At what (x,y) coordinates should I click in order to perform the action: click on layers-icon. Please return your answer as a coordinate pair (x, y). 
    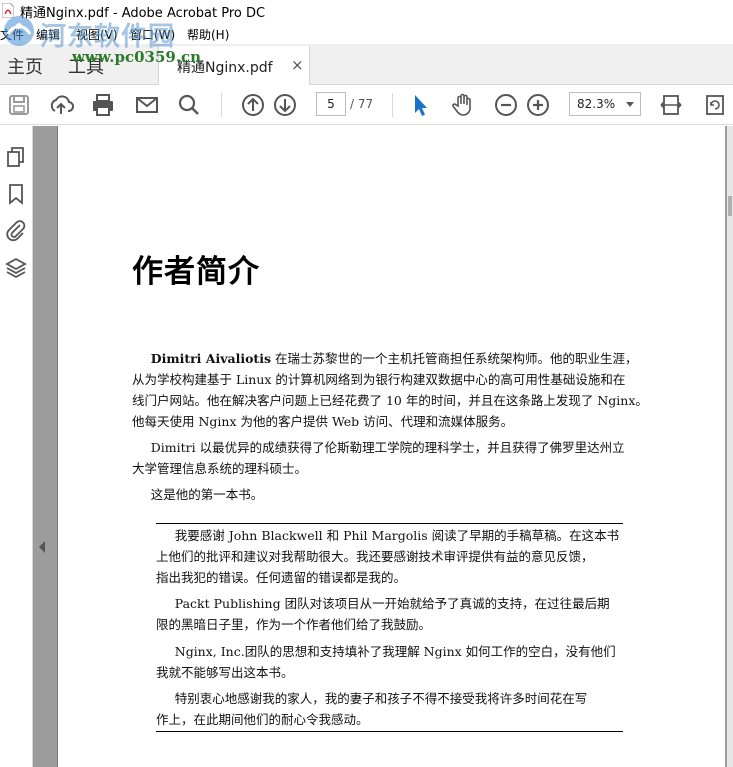
    Looking at the image, I should click on (16, 268).